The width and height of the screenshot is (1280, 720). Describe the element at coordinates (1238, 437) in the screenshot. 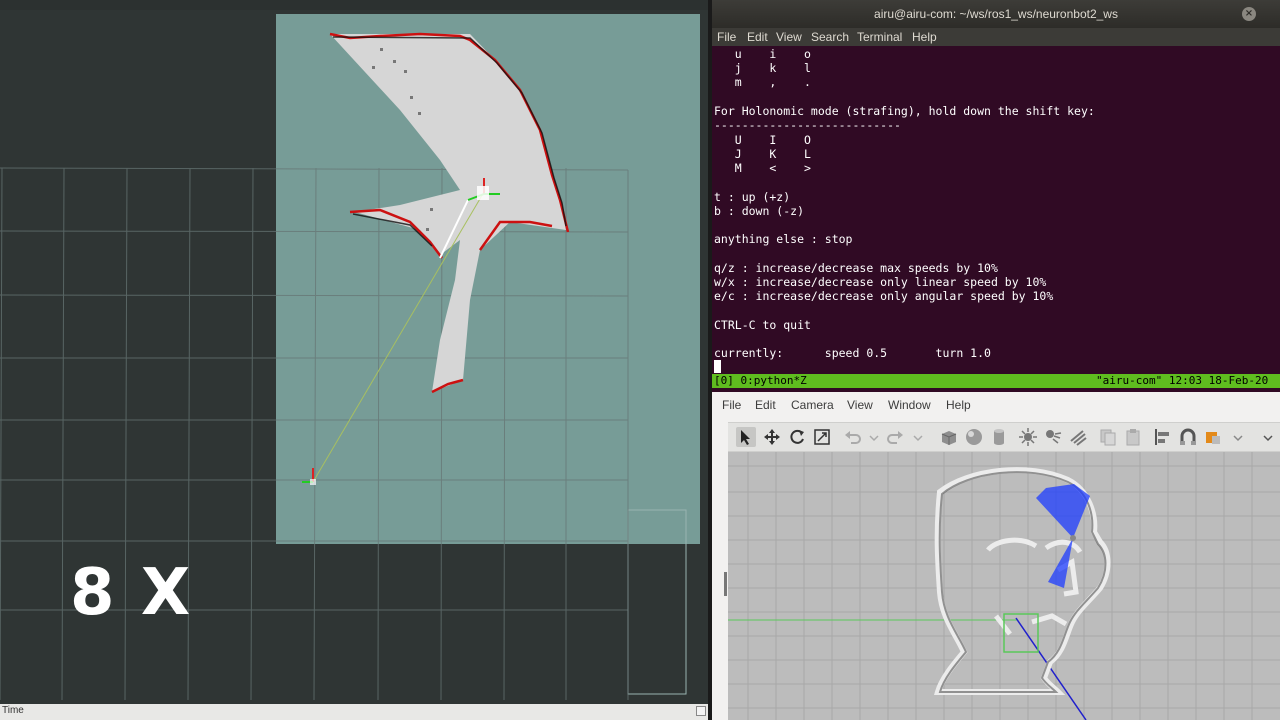

I see `change-view-dropdown-icon` at that location.